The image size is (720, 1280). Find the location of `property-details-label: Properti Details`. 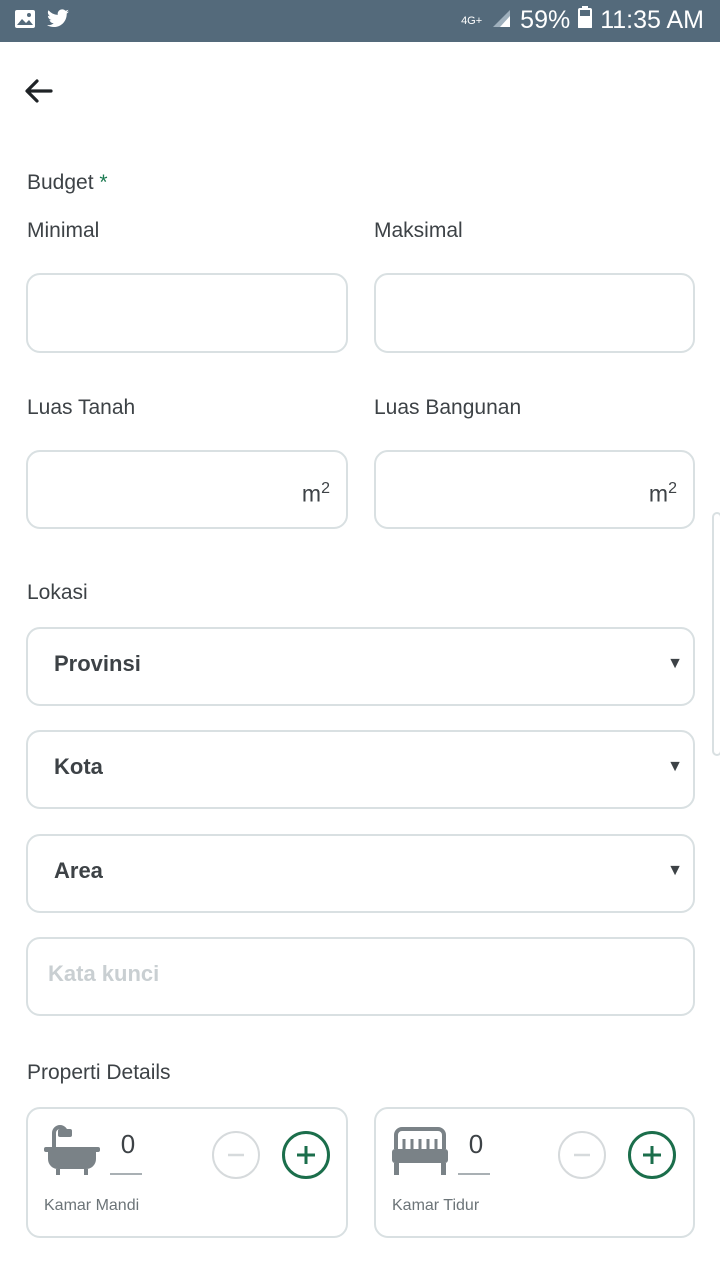

property-details-label: Properti Details is located at coordinates (99, 1072).